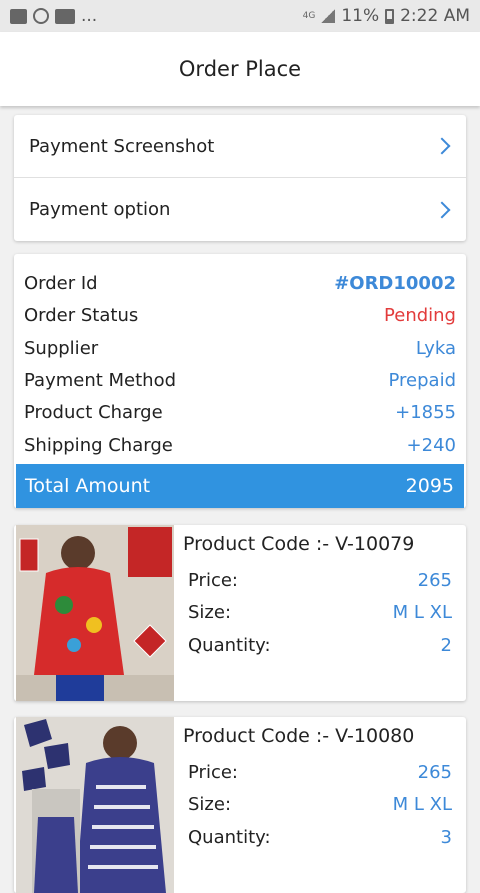 This screenshot has height=893, width=480. What do you see at coordinates (360, 16) in the screenshot?
I see `battery-percent: 11%` at bounding box center [360, 16].